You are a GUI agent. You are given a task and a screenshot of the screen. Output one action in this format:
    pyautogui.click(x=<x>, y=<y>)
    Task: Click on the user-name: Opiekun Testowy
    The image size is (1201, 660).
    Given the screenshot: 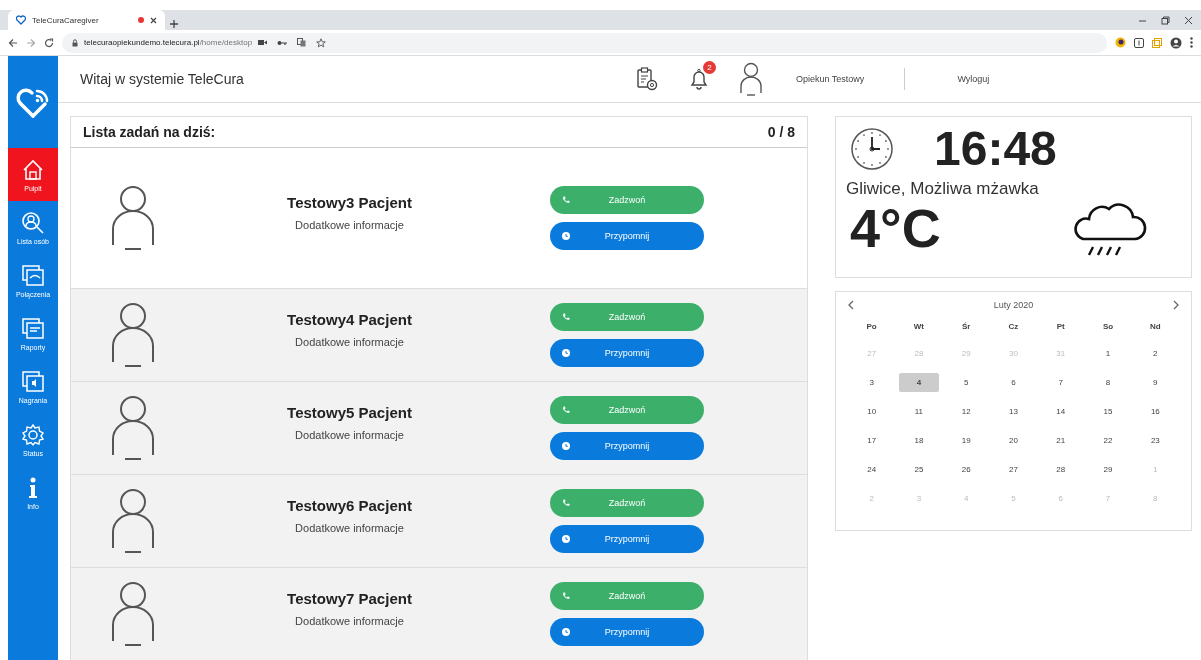 What is the action you would take?
    pyautogui.click(x=830, y=79)
    